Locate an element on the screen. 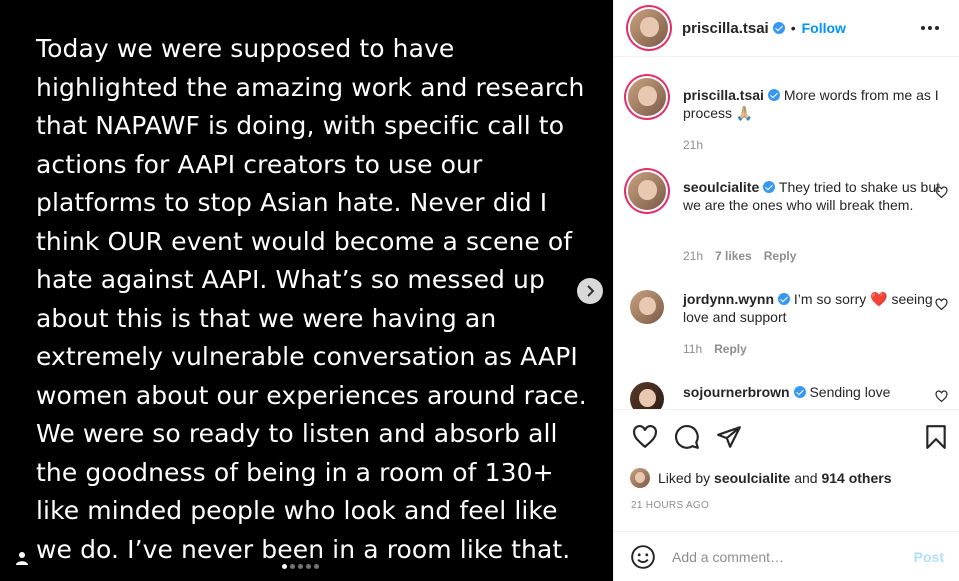 Image resolution: width=959 pixels, height=581 pixels. comment-item: sojournerbrown Sending love is located at coordinates (788, 395).